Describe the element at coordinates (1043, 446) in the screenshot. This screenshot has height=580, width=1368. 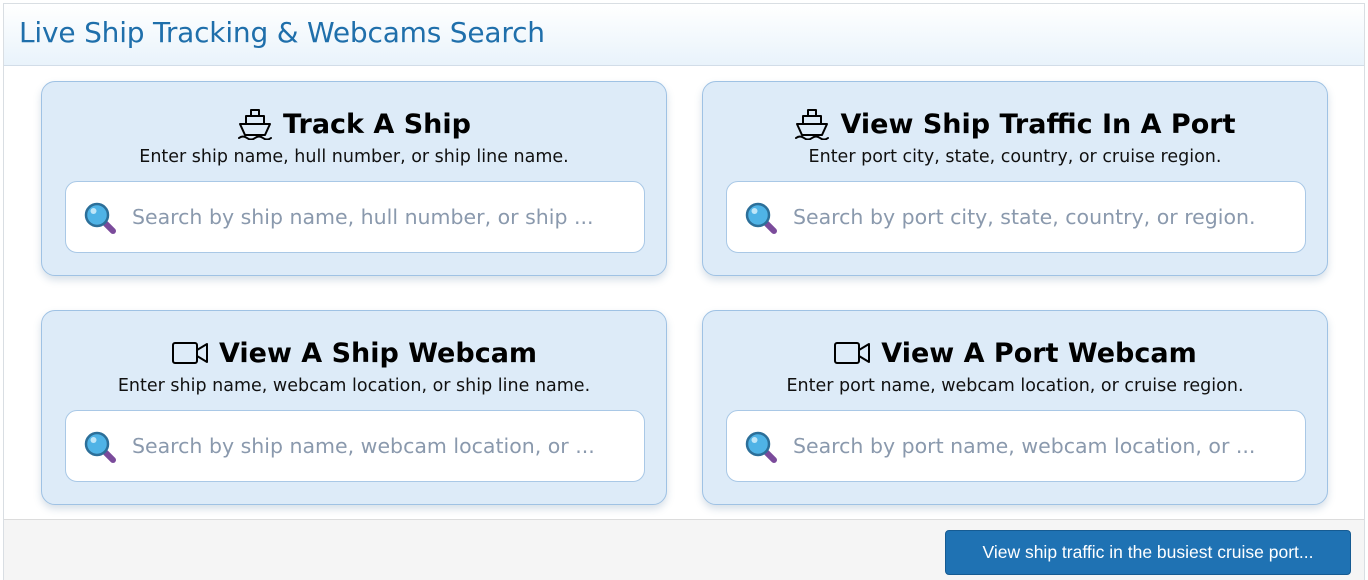
I see `port-webcam-search-input` at that location.